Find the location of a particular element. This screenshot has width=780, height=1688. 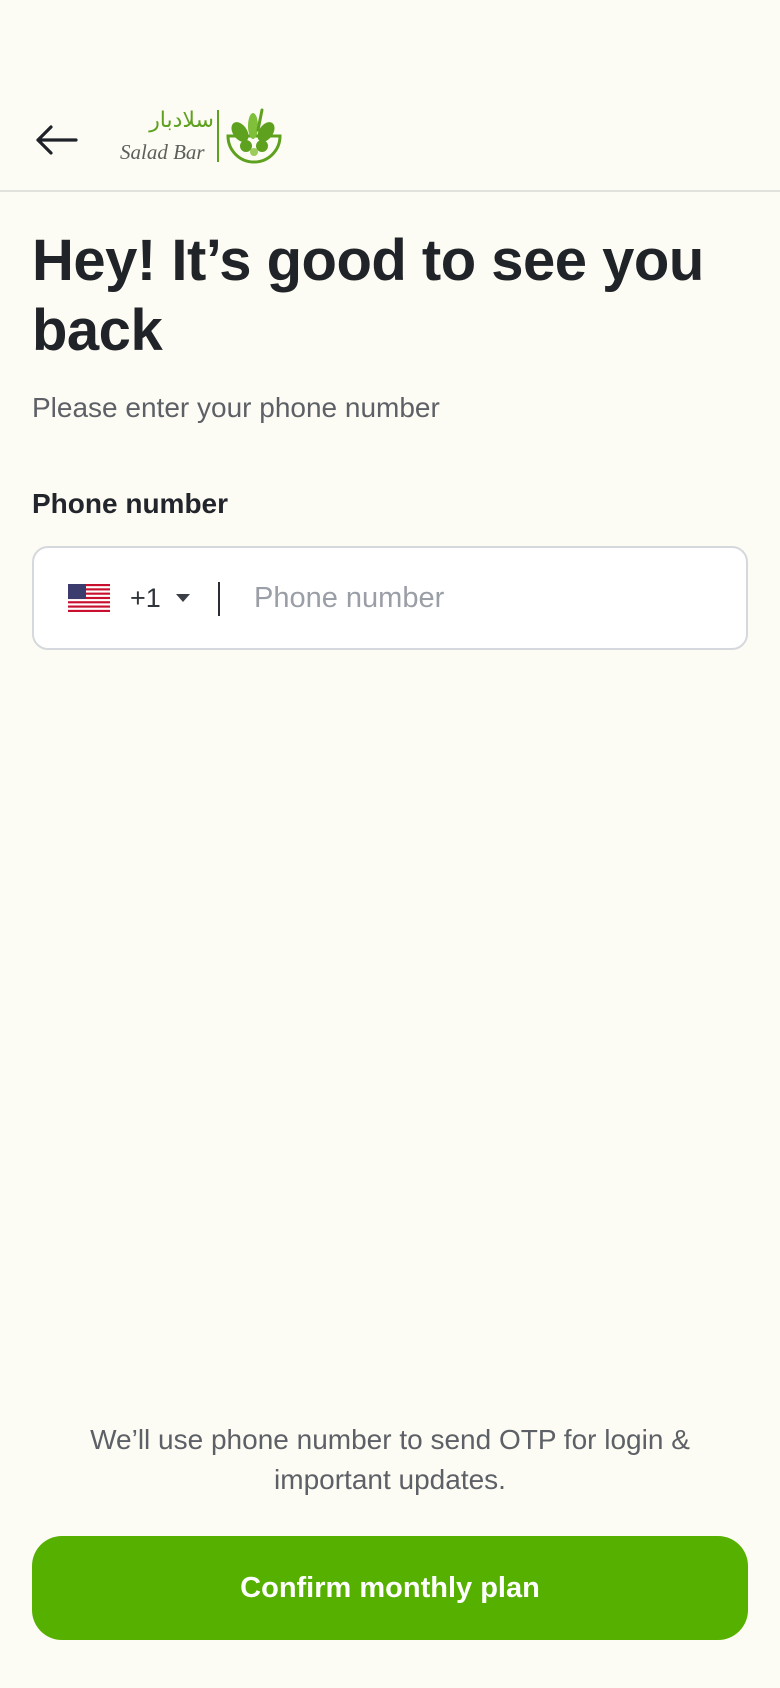

phone-field-label: Phone number is located at coordinates (130, 503).